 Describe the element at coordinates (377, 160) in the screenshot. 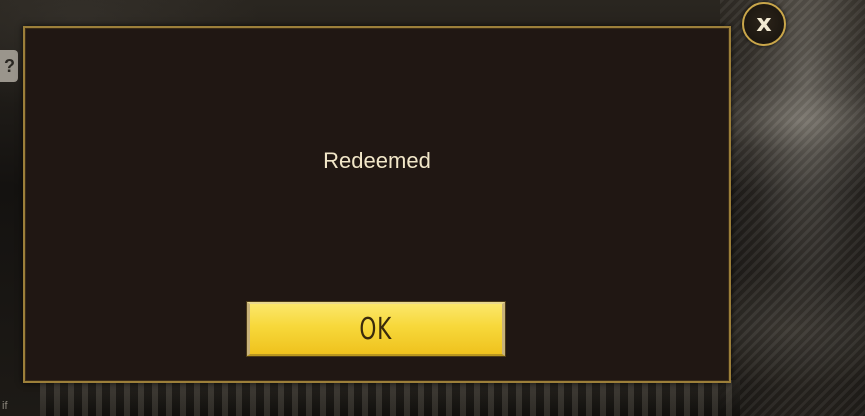

I see `dialog-message: Redeemed` at that location.